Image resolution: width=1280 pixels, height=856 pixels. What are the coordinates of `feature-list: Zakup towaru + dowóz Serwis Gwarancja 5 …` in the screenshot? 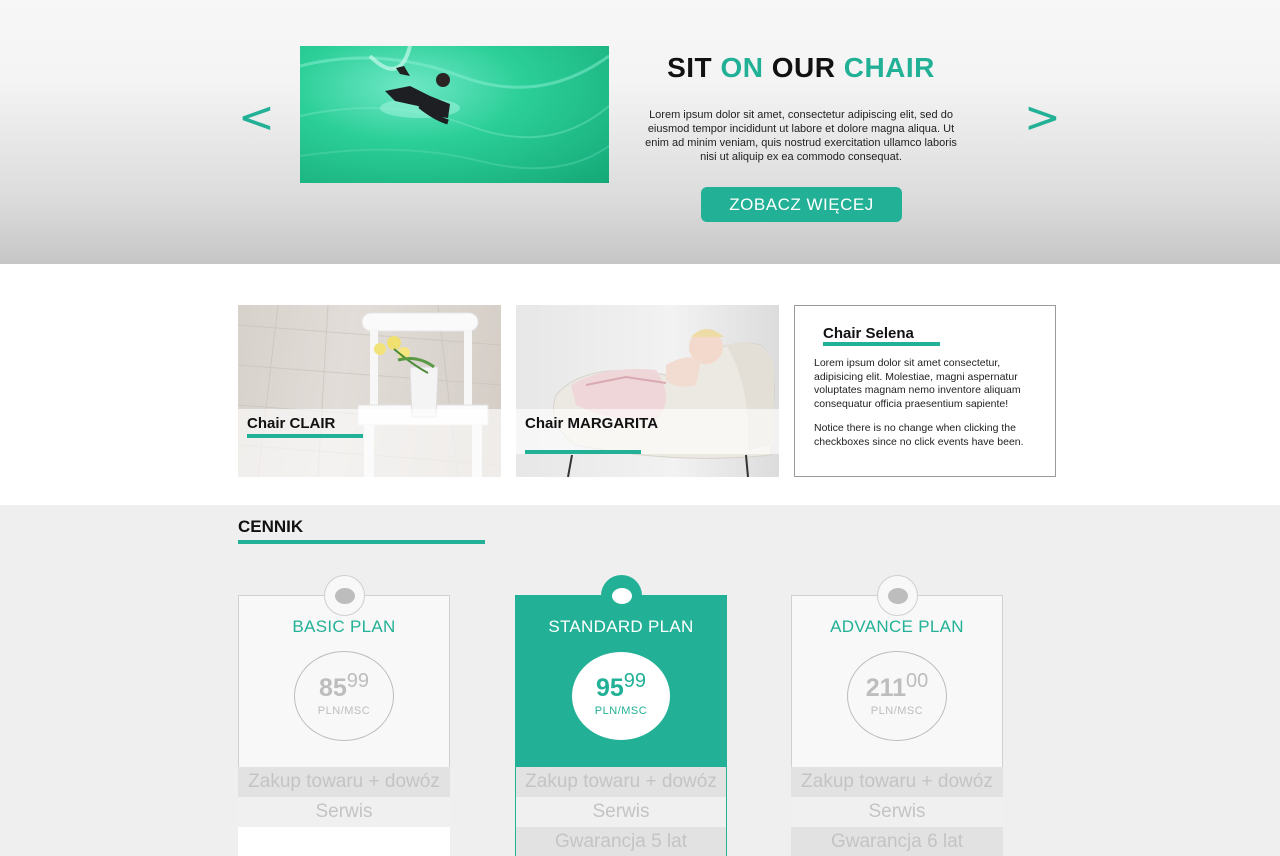 It's located at (621, 811).